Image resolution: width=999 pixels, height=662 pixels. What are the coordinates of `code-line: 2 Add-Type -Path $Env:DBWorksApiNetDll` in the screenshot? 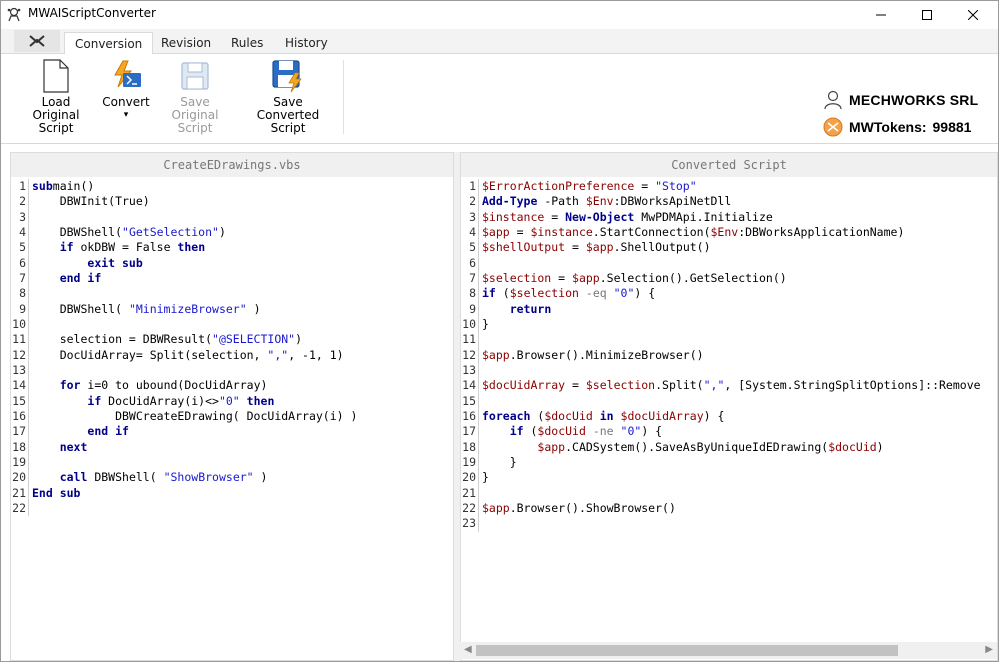 It's located at (729, 202).